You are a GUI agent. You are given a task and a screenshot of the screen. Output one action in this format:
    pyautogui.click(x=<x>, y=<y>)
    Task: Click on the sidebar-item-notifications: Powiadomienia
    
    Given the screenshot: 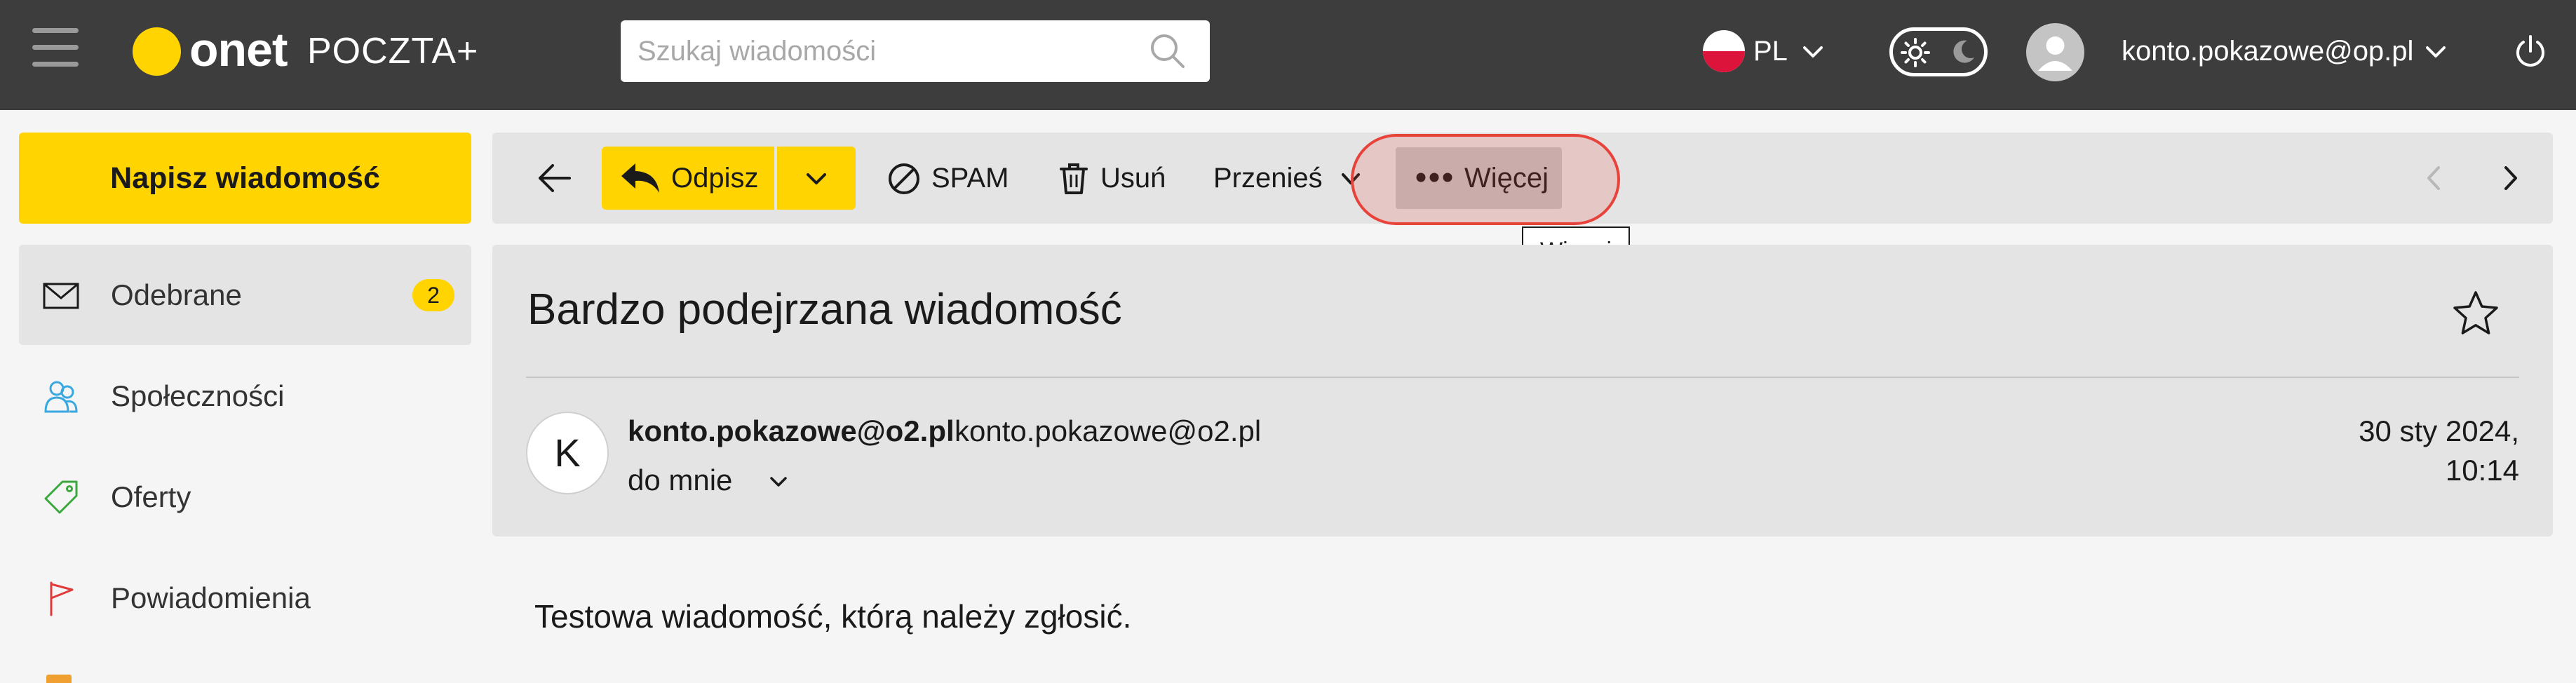 What is the action you would take?
    pyautogui.click(x=245, y=598)
    